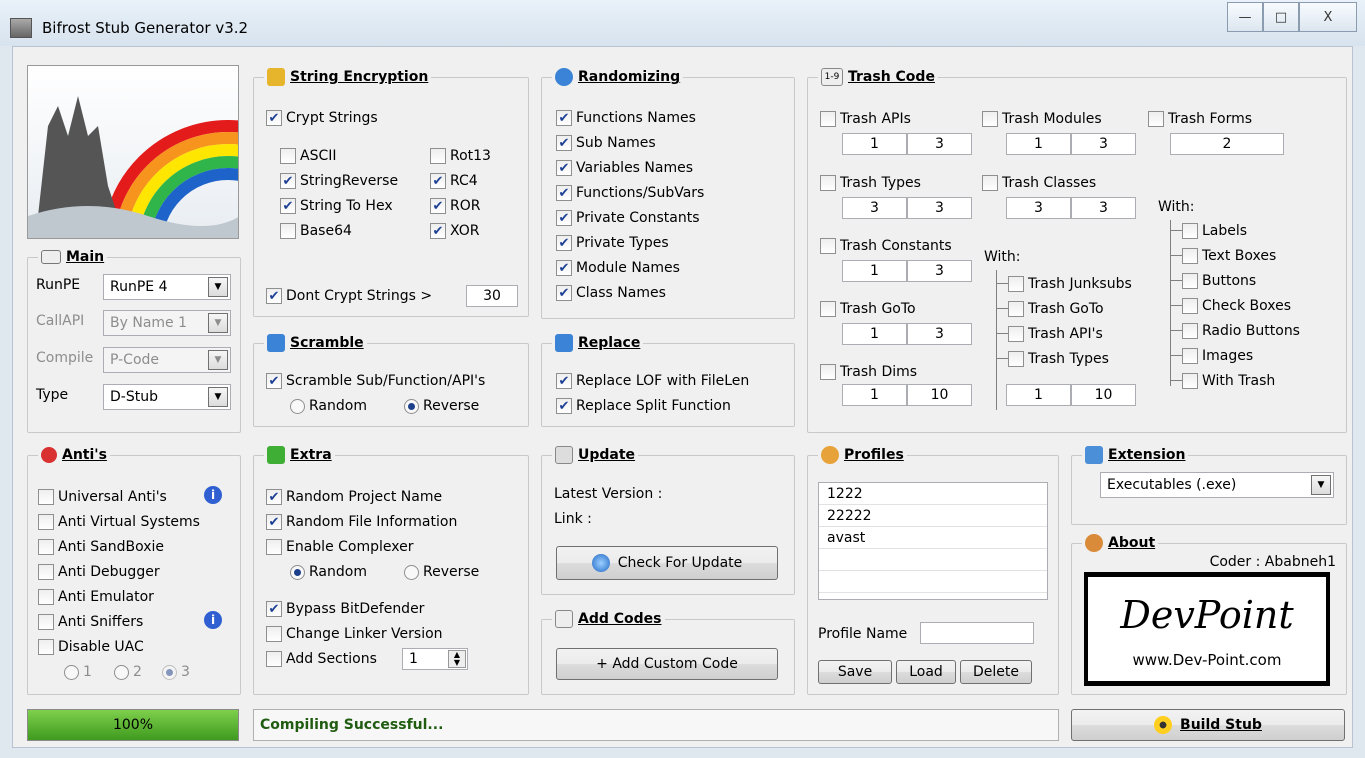 This screenshot has width=1365, height=758. What do you see at coordinates (874, 395) in the screenshot?
I see `trash-dims-min: 1` at bounding box center [874, 395].